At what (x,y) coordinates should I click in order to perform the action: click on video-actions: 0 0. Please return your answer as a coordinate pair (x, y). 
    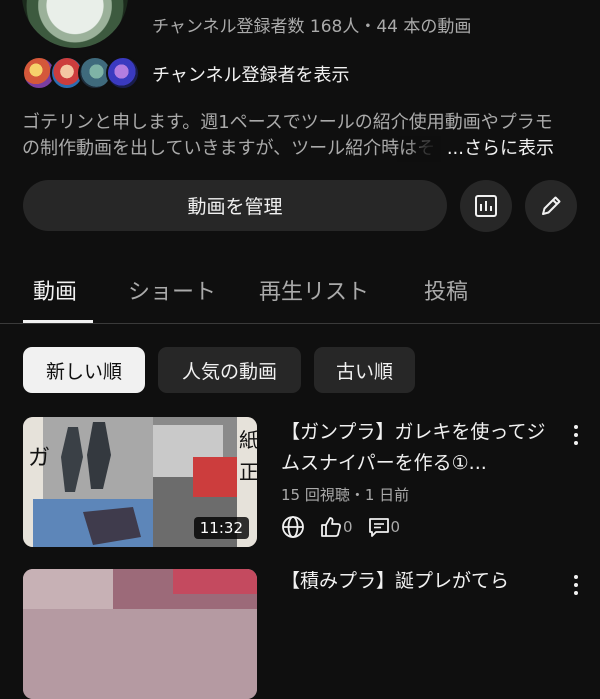
    Looking at the image, I should click on (347, 527).